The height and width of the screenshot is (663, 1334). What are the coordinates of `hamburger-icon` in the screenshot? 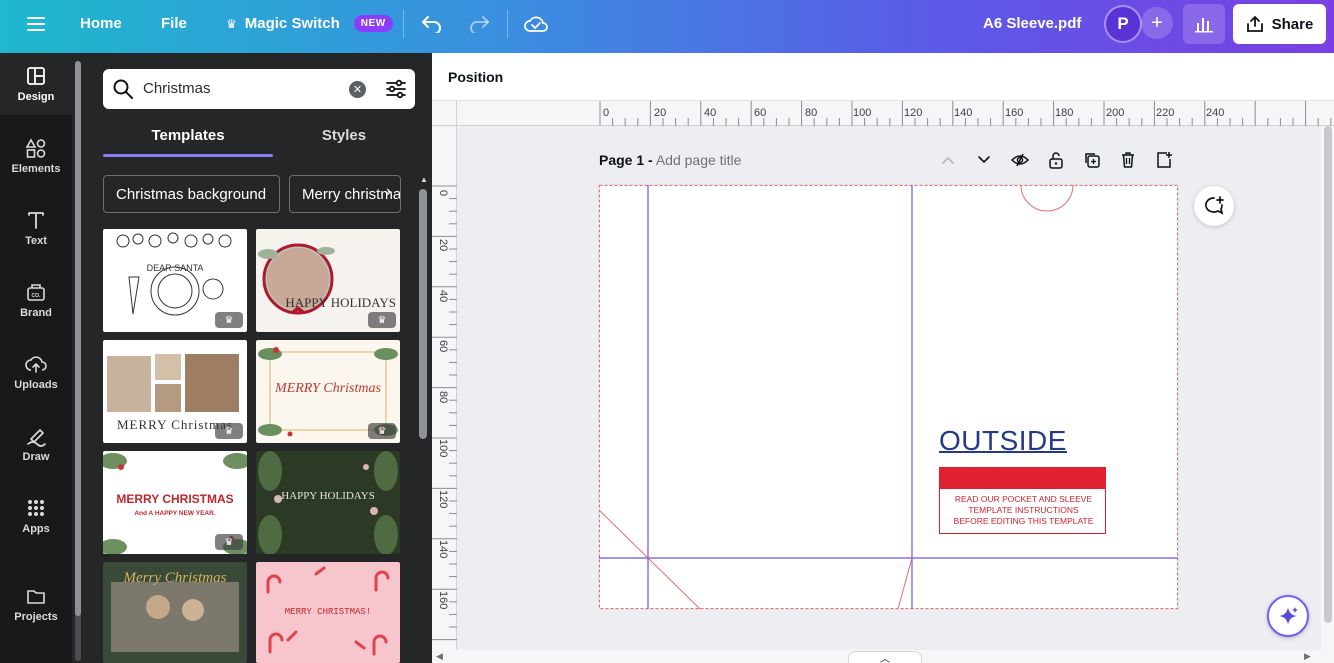 It's located at (36, 23).